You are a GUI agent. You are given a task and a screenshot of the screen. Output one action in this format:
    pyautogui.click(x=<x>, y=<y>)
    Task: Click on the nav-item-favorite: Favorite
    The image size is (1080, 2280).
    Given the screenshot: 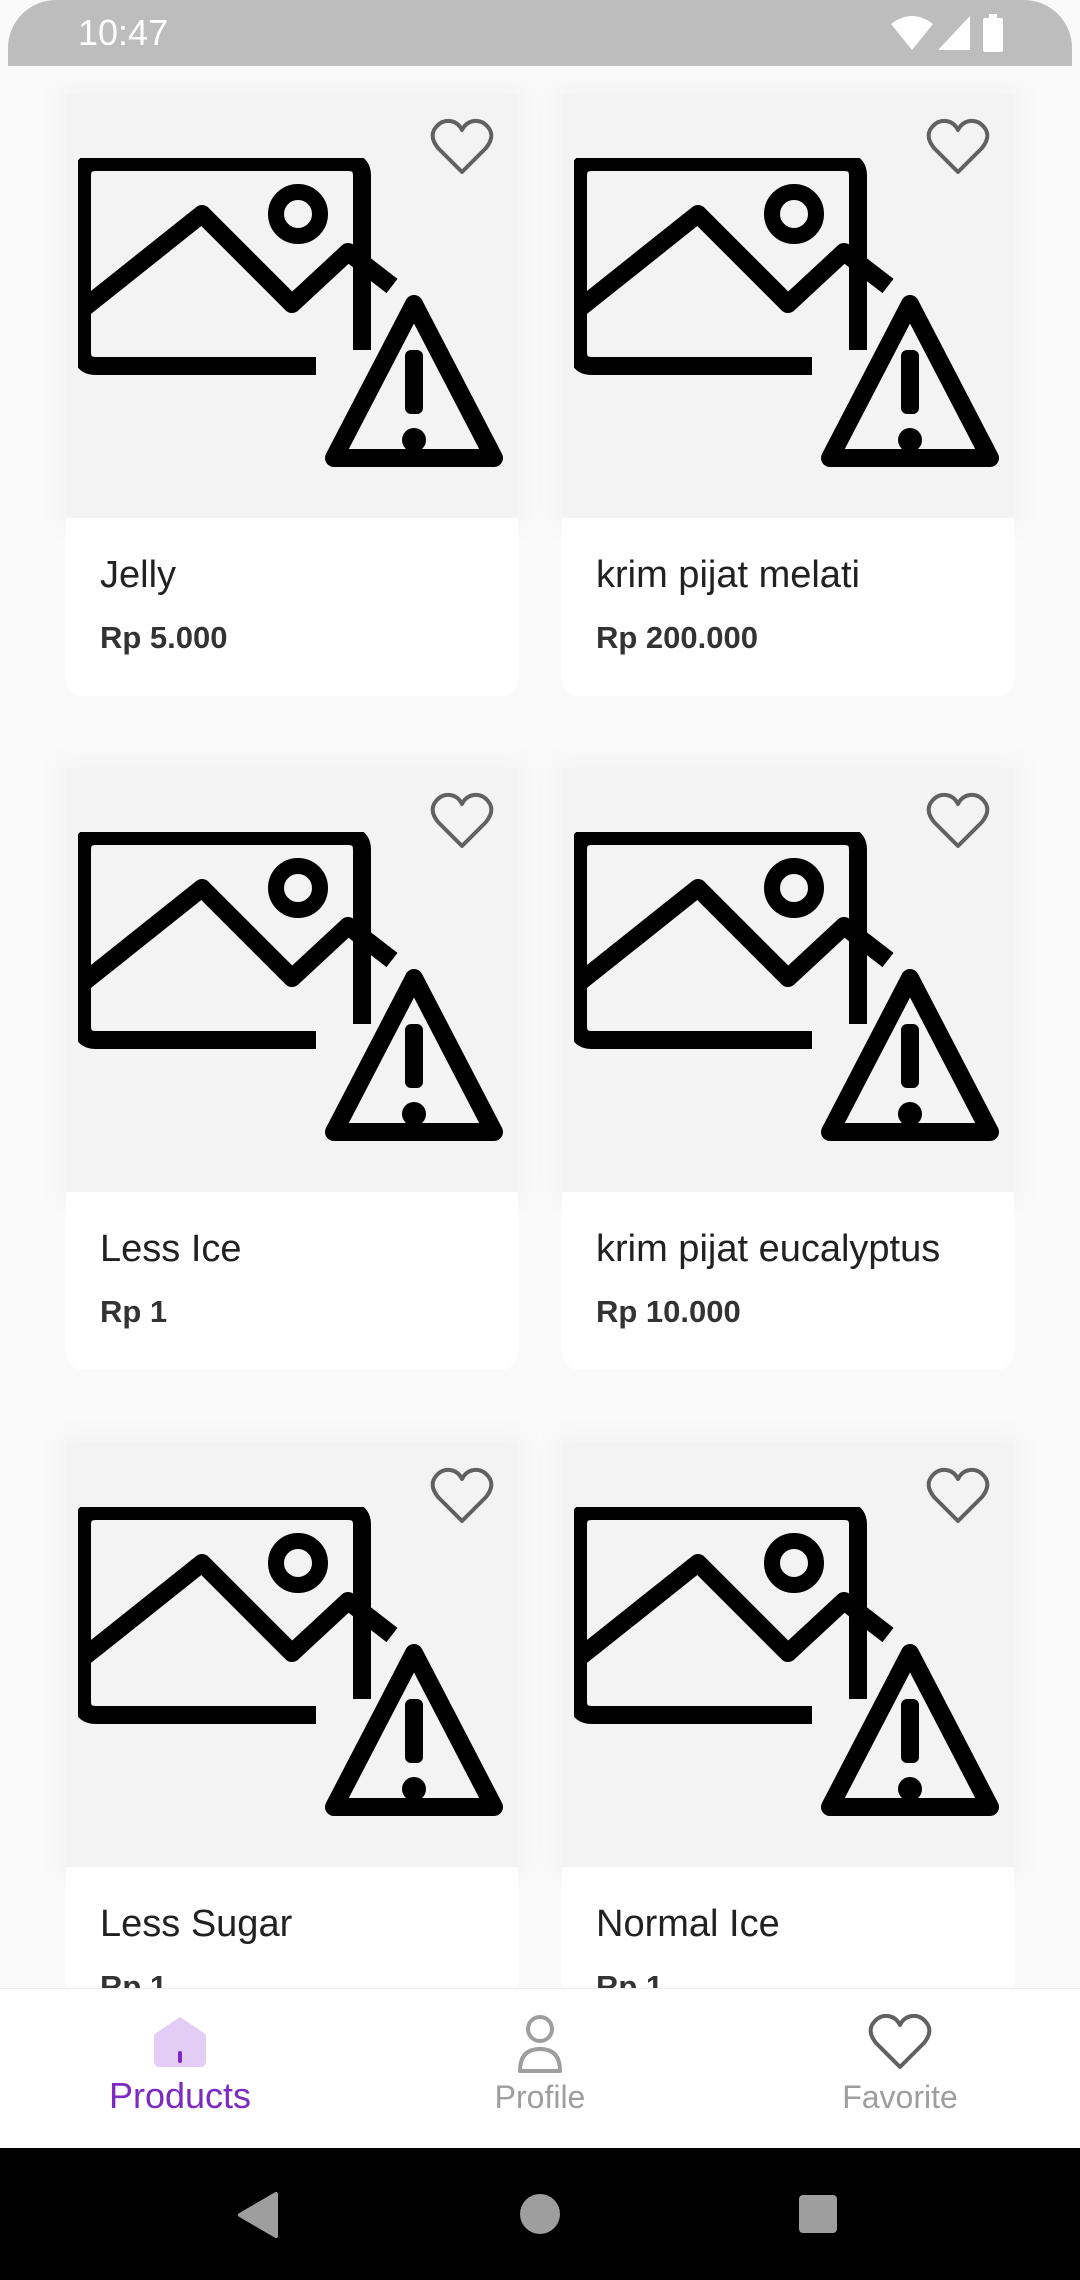 What is the action you would take?
    pyautogui.click(x=900, y=2068)
    